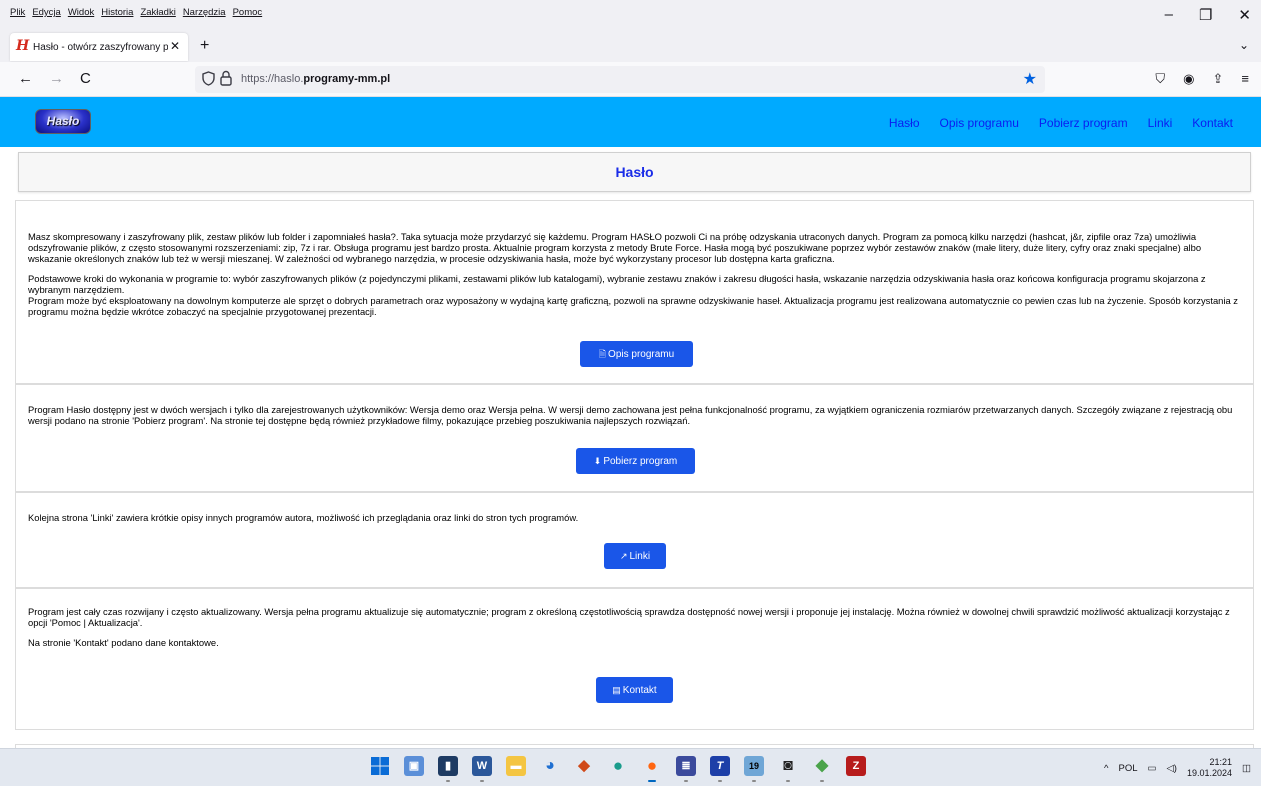  Describe the element at coordinates (482, 769) in the screenshot. I see `word-icon: W` at that location.